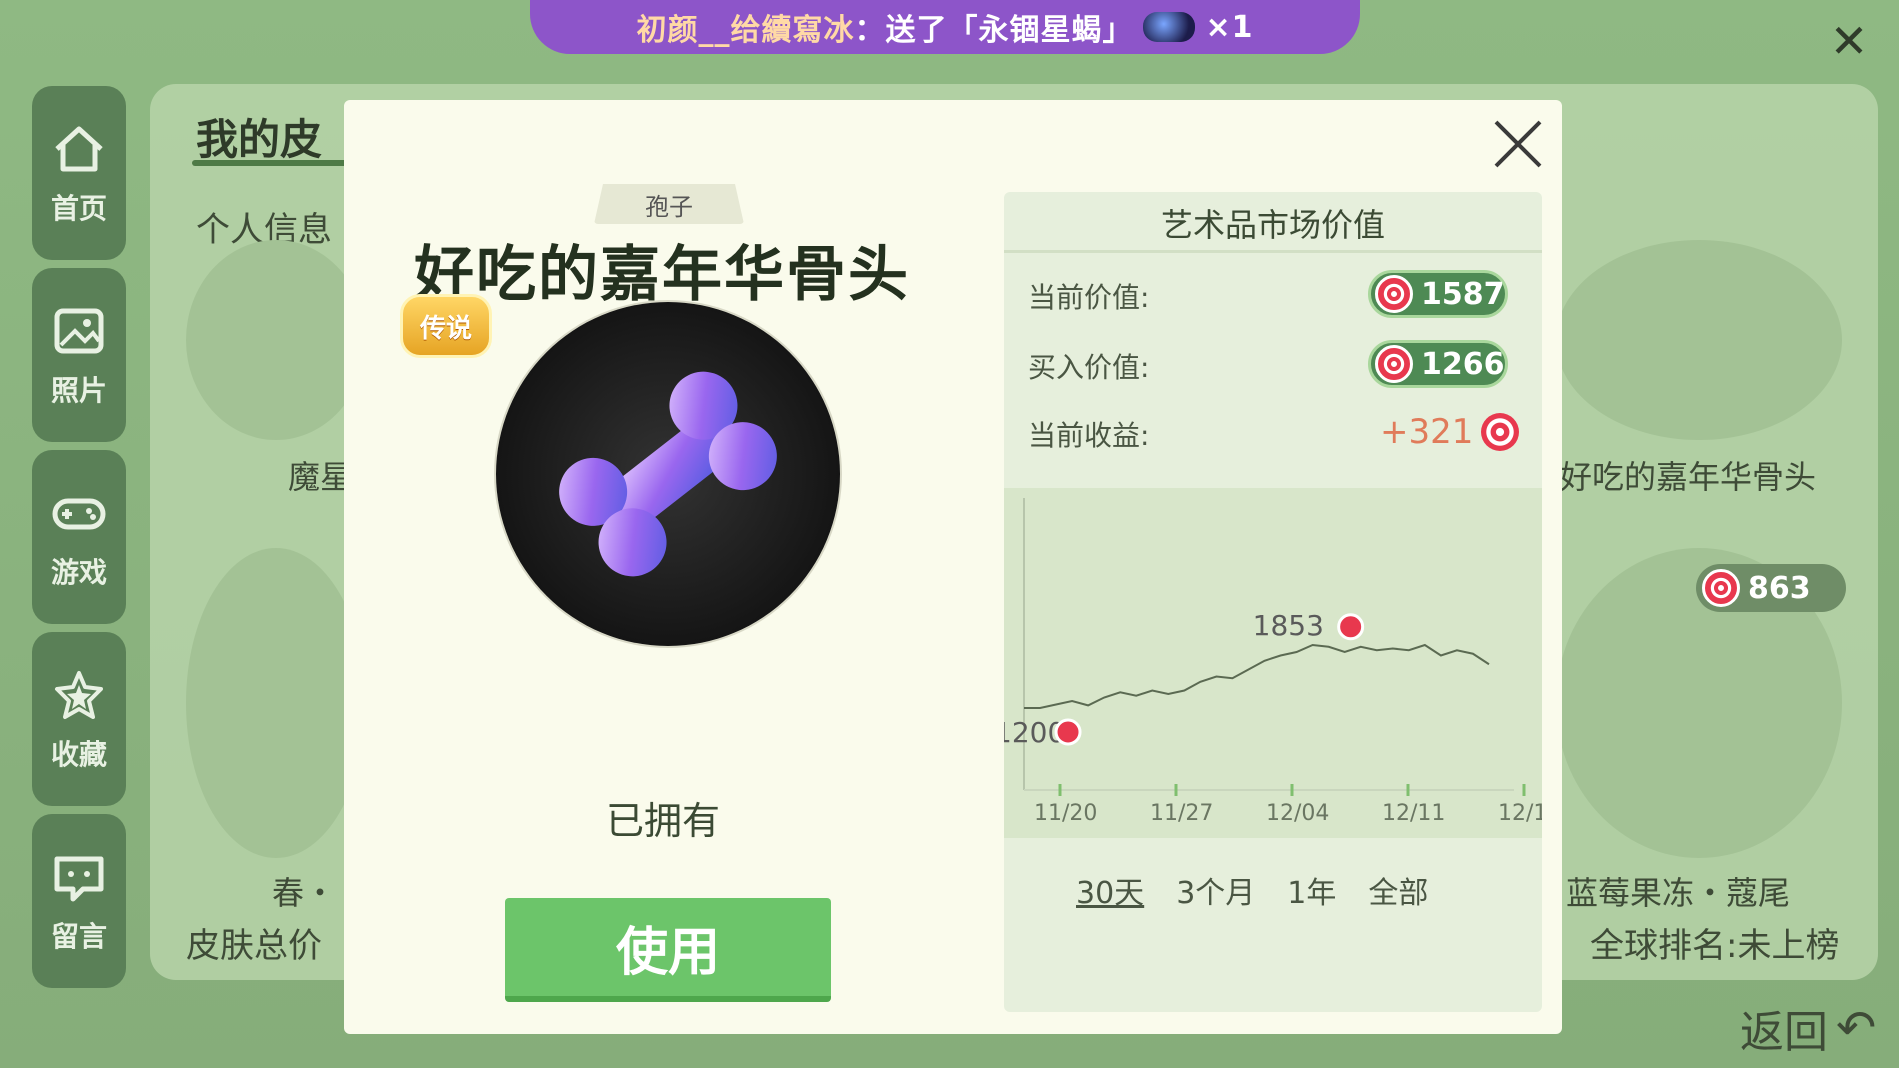 This screenshot has width=1899, height=1068. I want to click on period-30d: 30天, so click(1110, 890).